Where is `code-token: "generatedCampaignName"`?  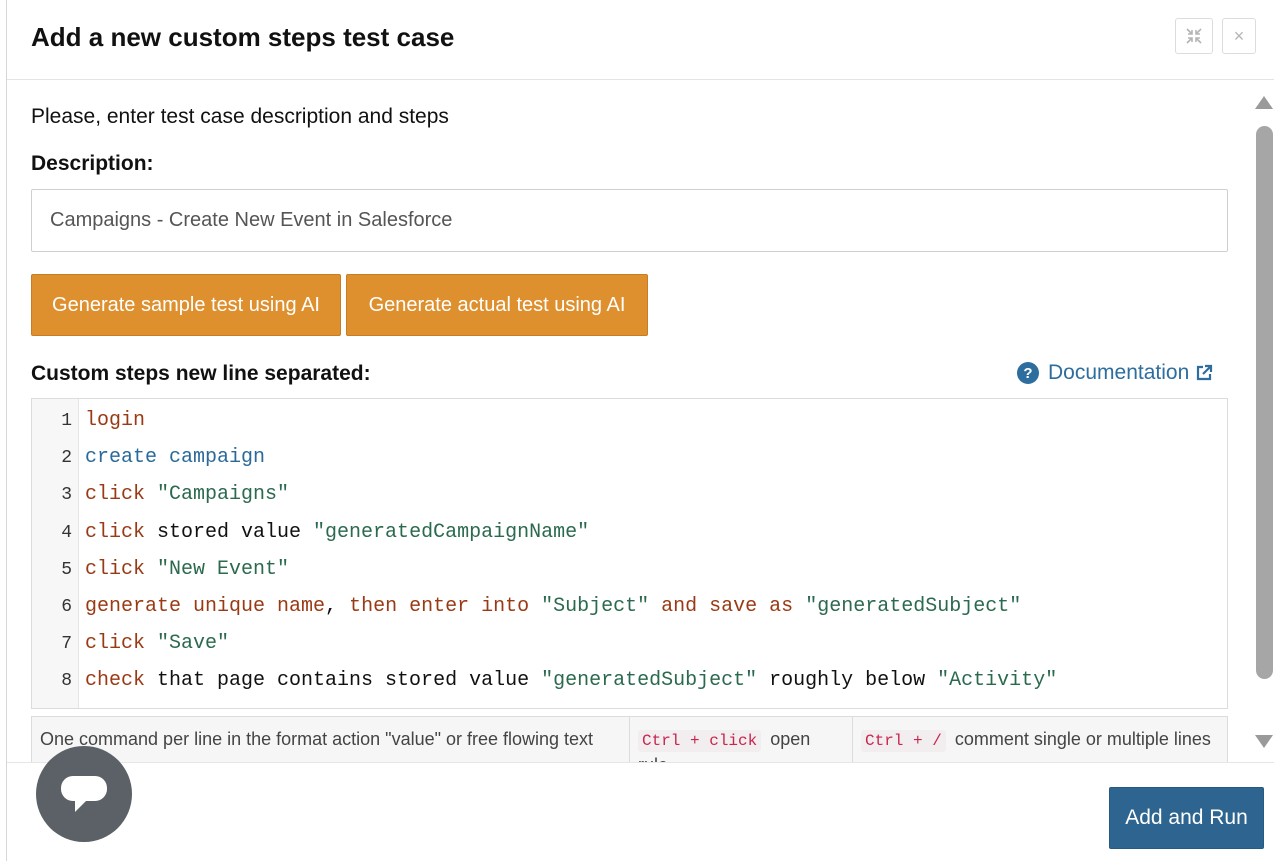
code-token: "generatedCampaignName" is located at coordinates (451, 532).